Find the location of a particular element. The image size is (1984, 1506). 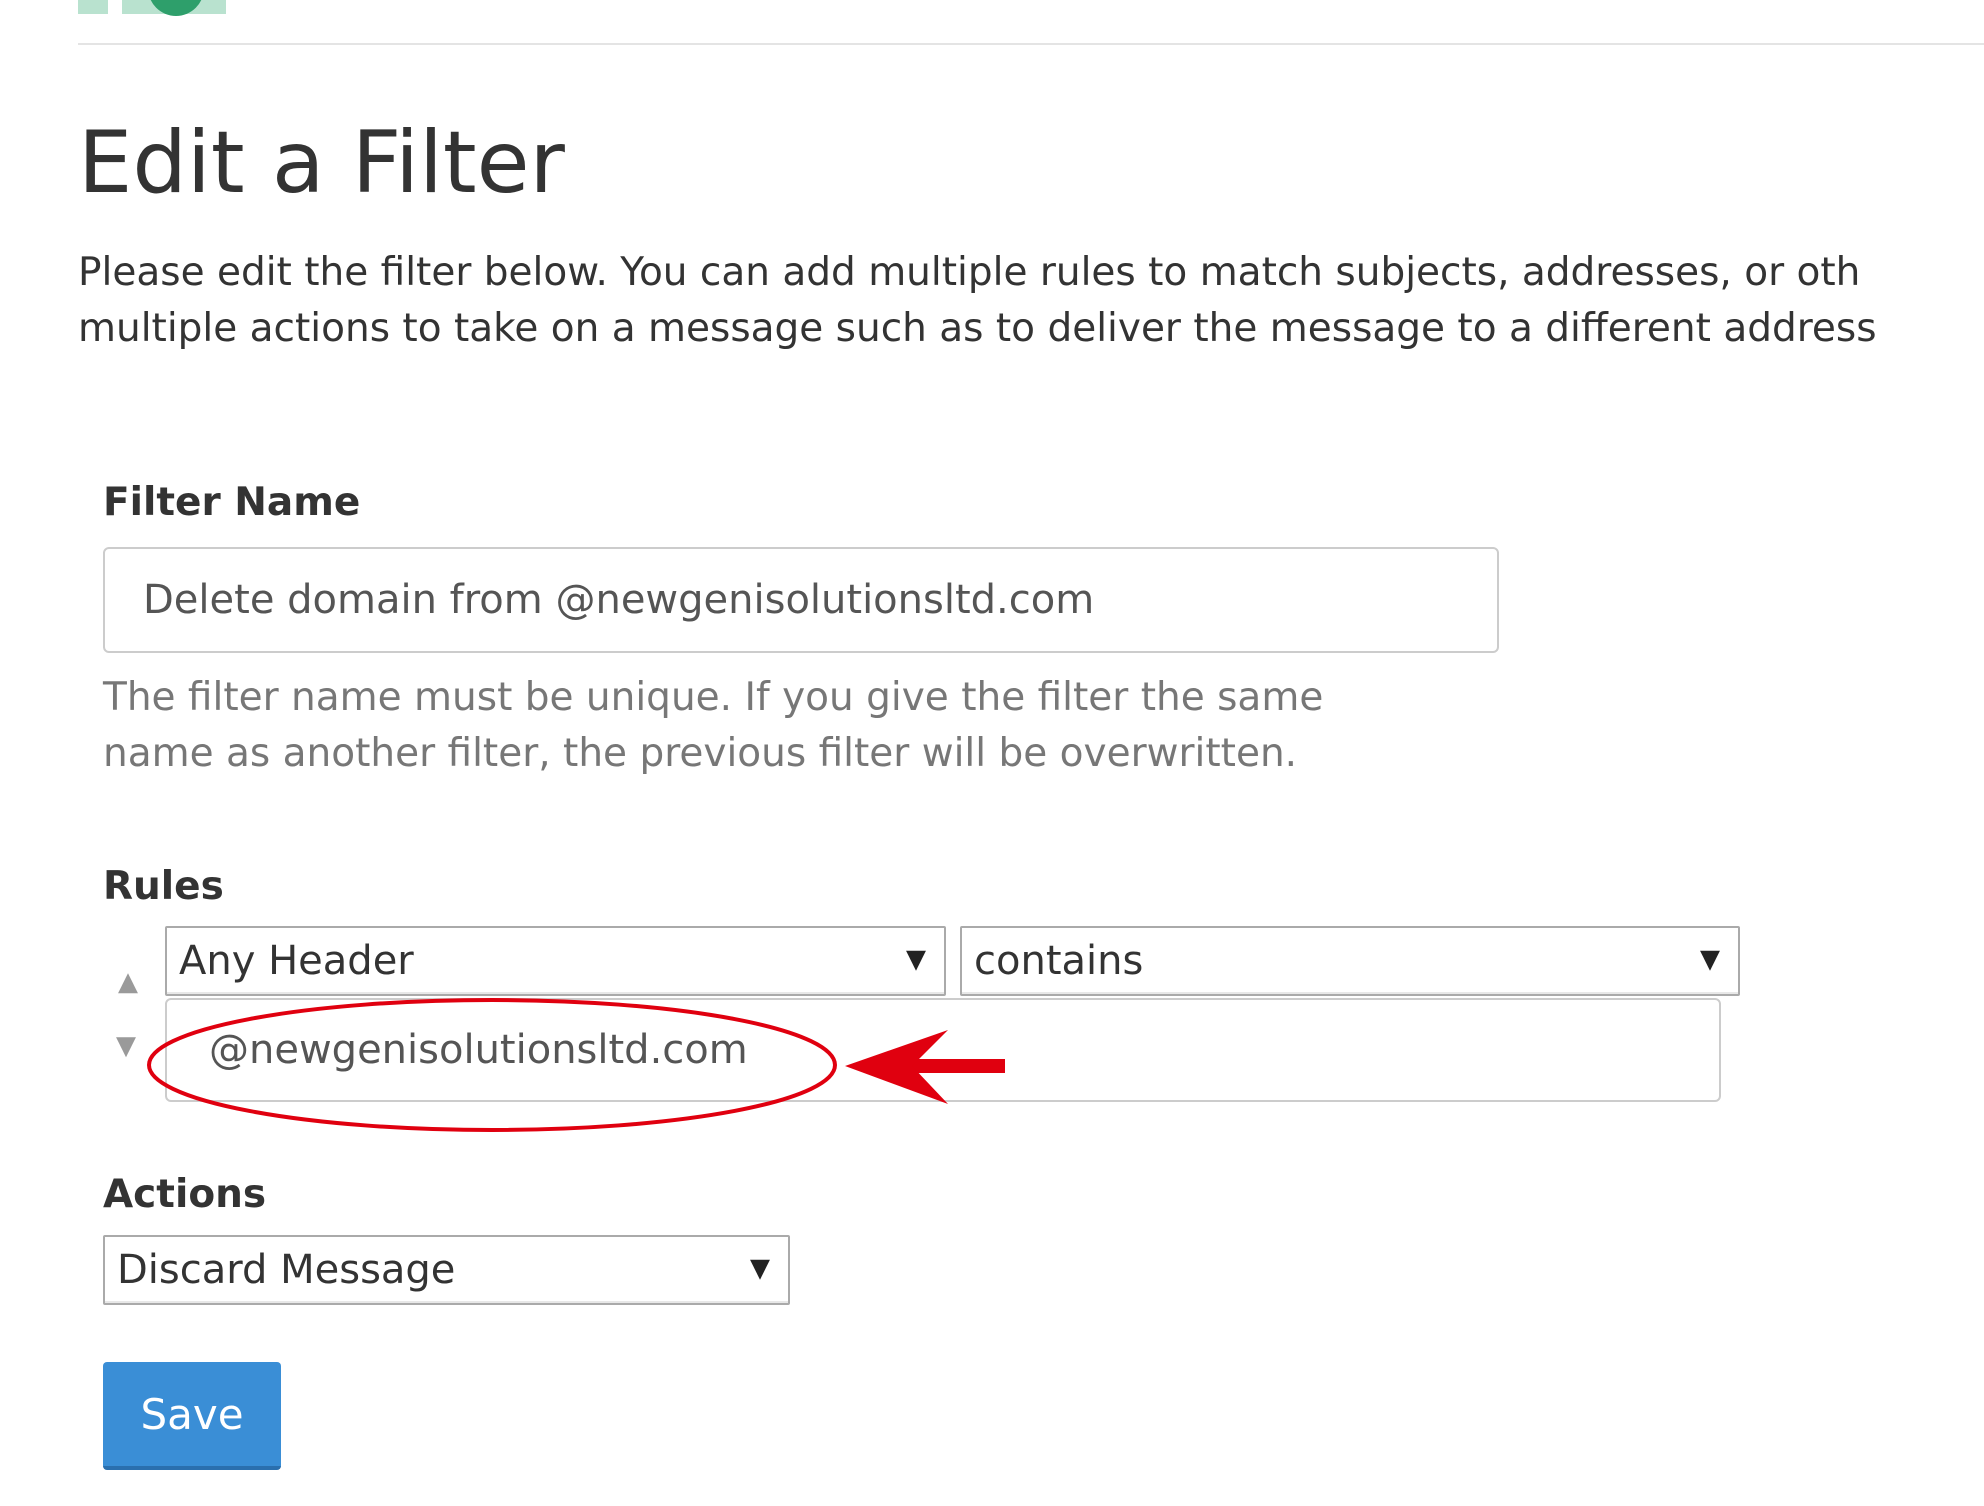

page-title: Edit a Filter is located at coordinates (321, 163).